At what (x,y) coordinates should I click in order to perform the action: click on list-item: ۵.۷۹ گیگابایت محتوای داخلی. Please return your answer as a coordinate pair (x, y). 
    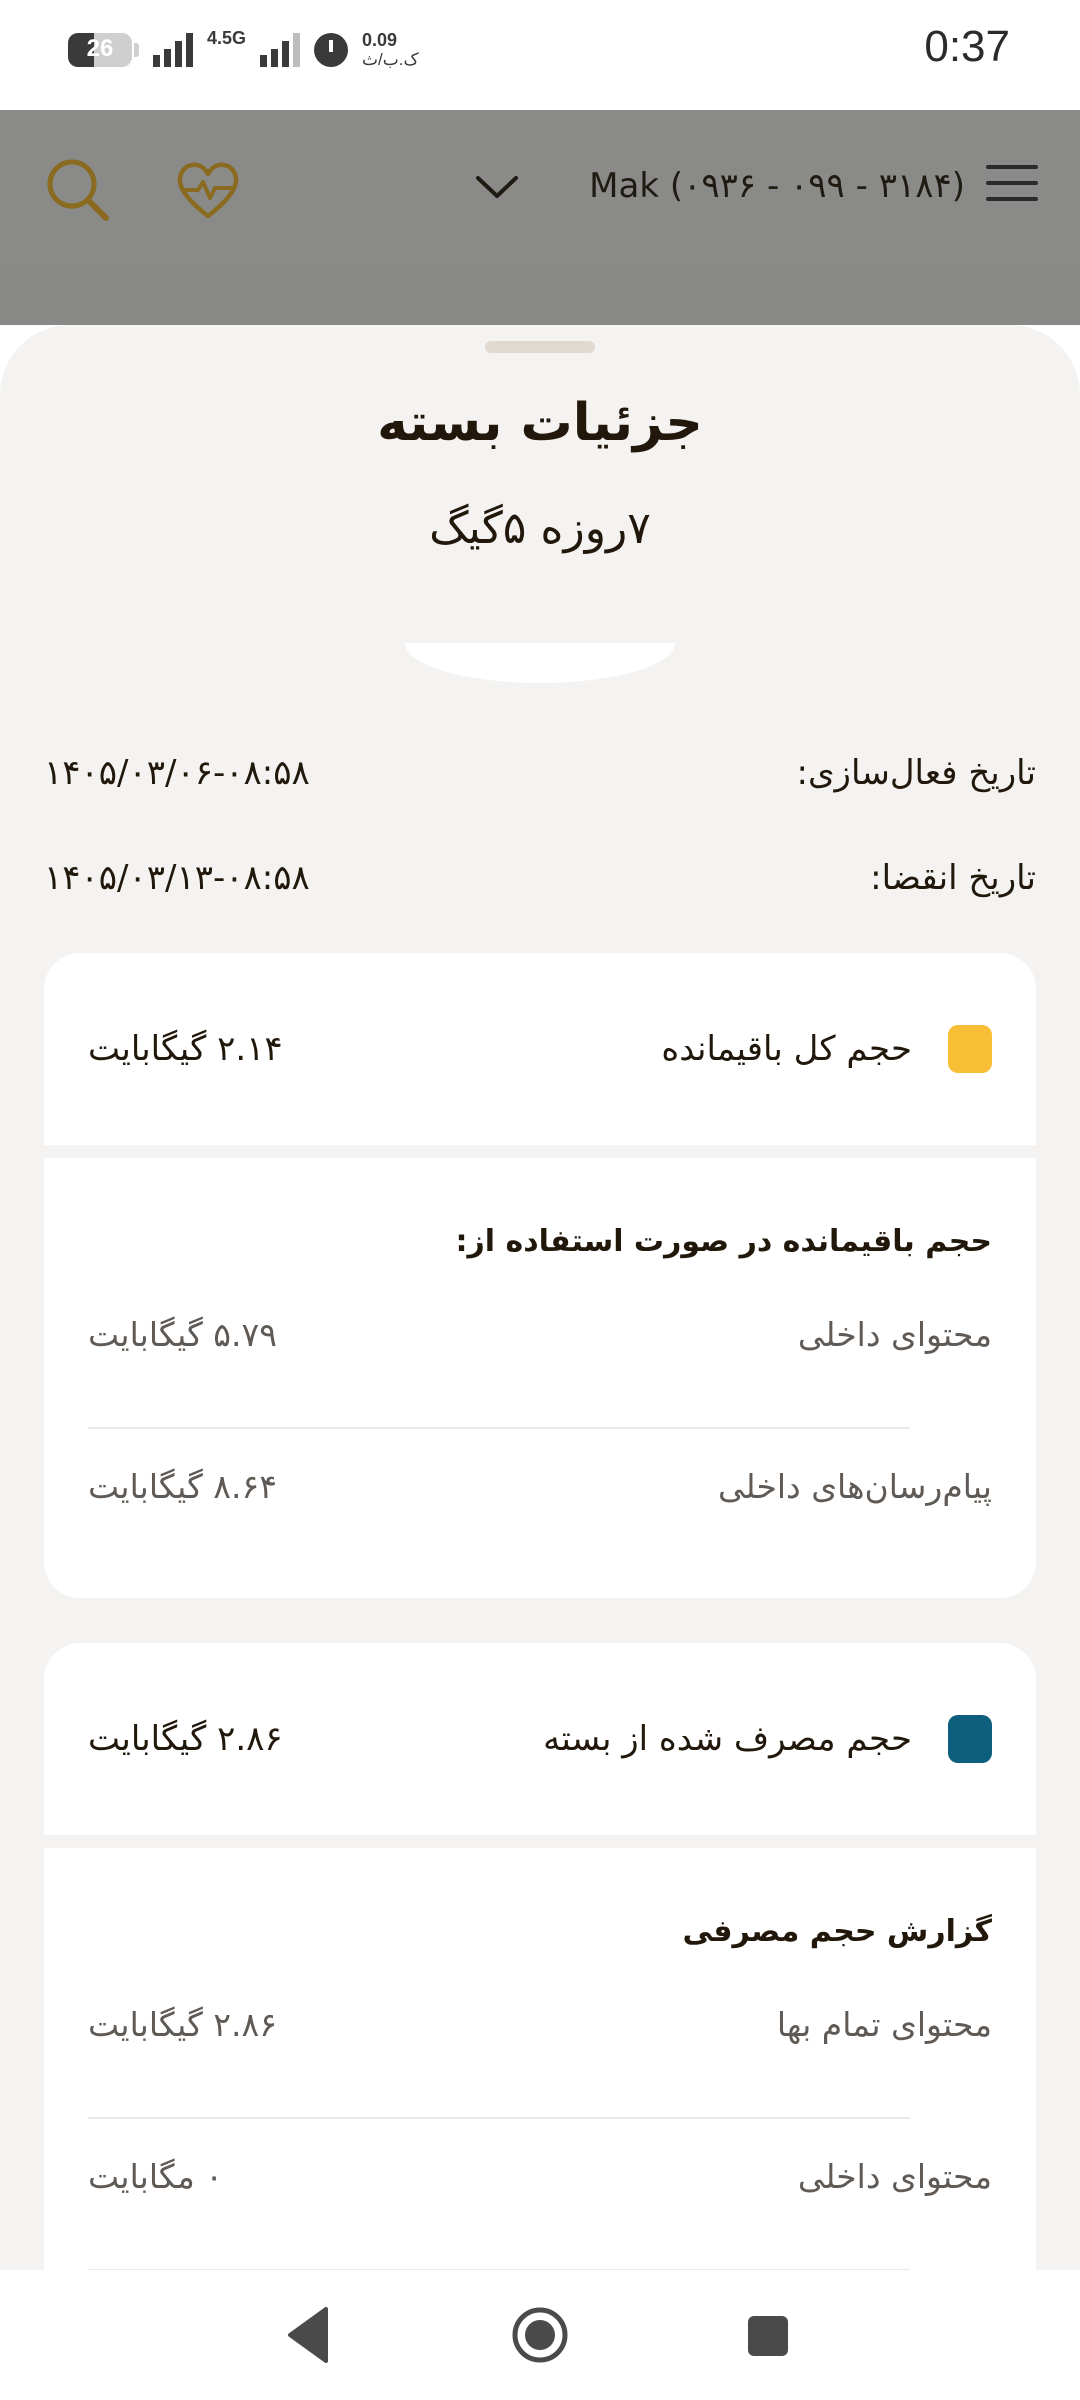
    Looking at the image, I should click on (540, 1334).